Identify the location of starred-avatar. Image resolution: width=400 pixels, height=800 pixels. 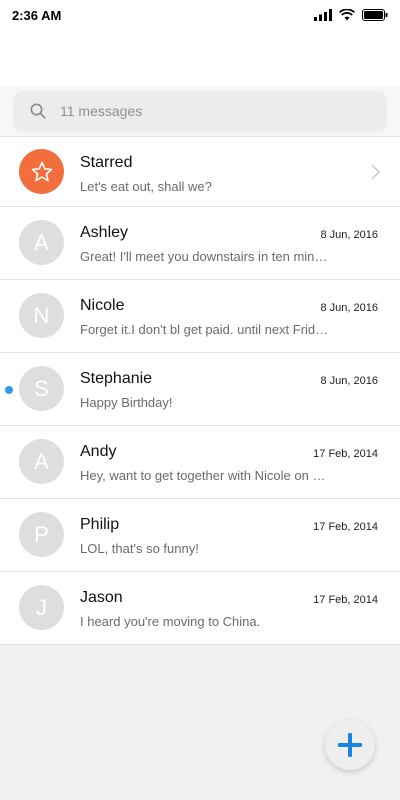
(41, 171).